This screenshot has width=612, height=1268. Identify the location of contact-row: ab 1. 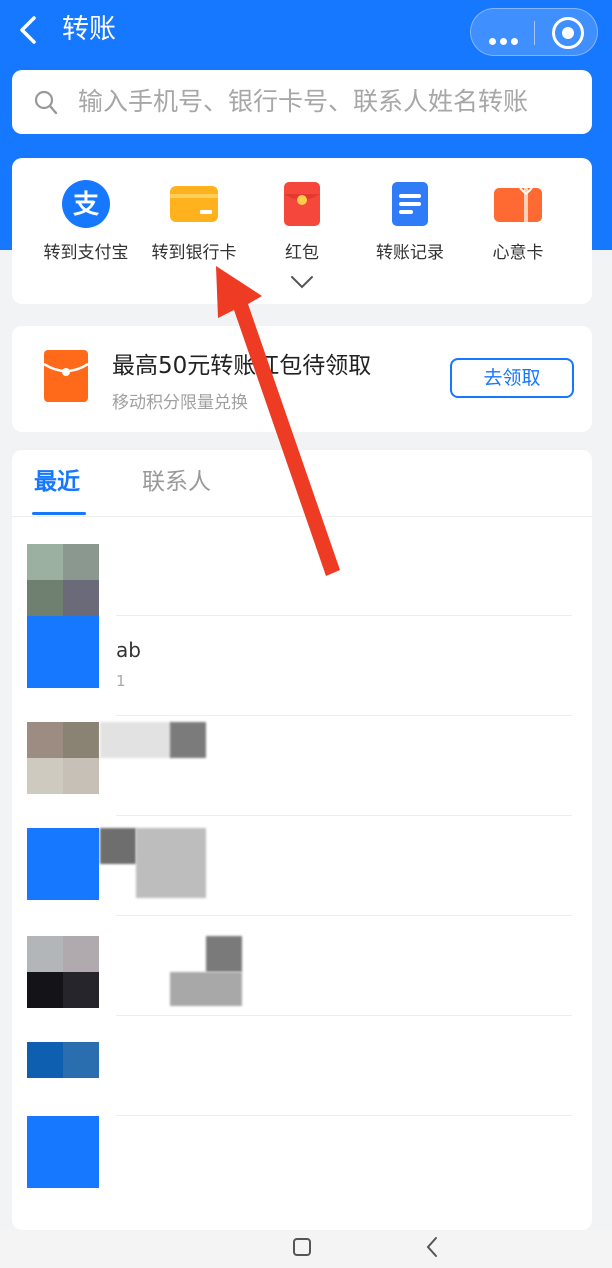
(302, 666).